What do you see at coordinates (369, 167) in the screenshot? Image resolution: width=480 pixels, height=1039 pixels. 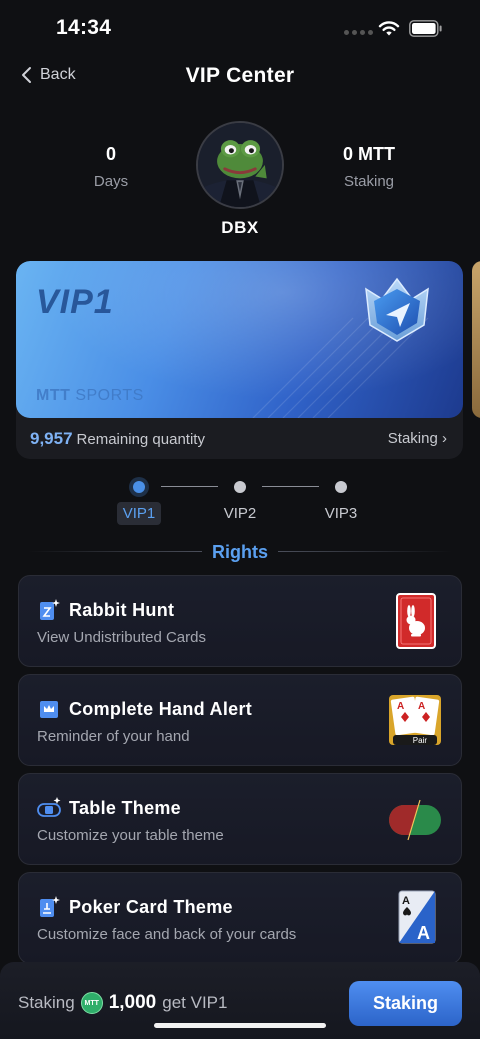 I see `staking-stat: 0 MTT Staking` at bounding box center [369, 167].